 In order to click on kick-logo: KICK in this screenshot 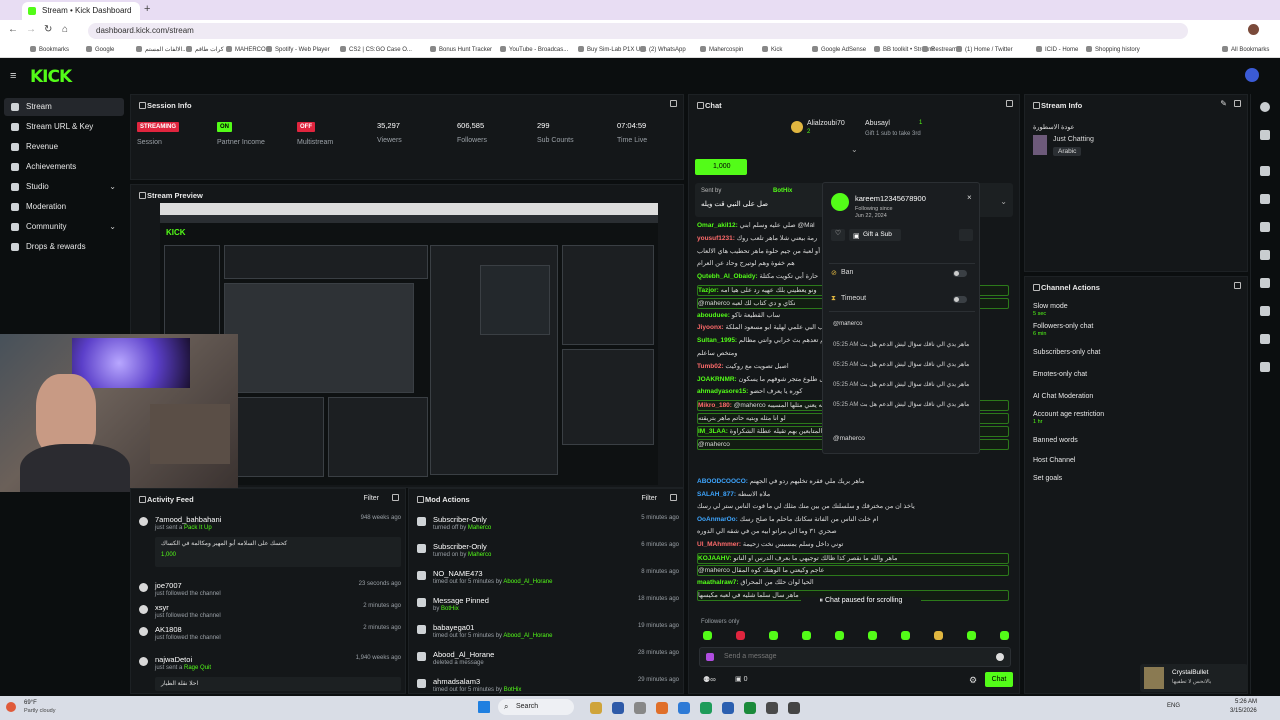, I will do `click(51, 77)`.